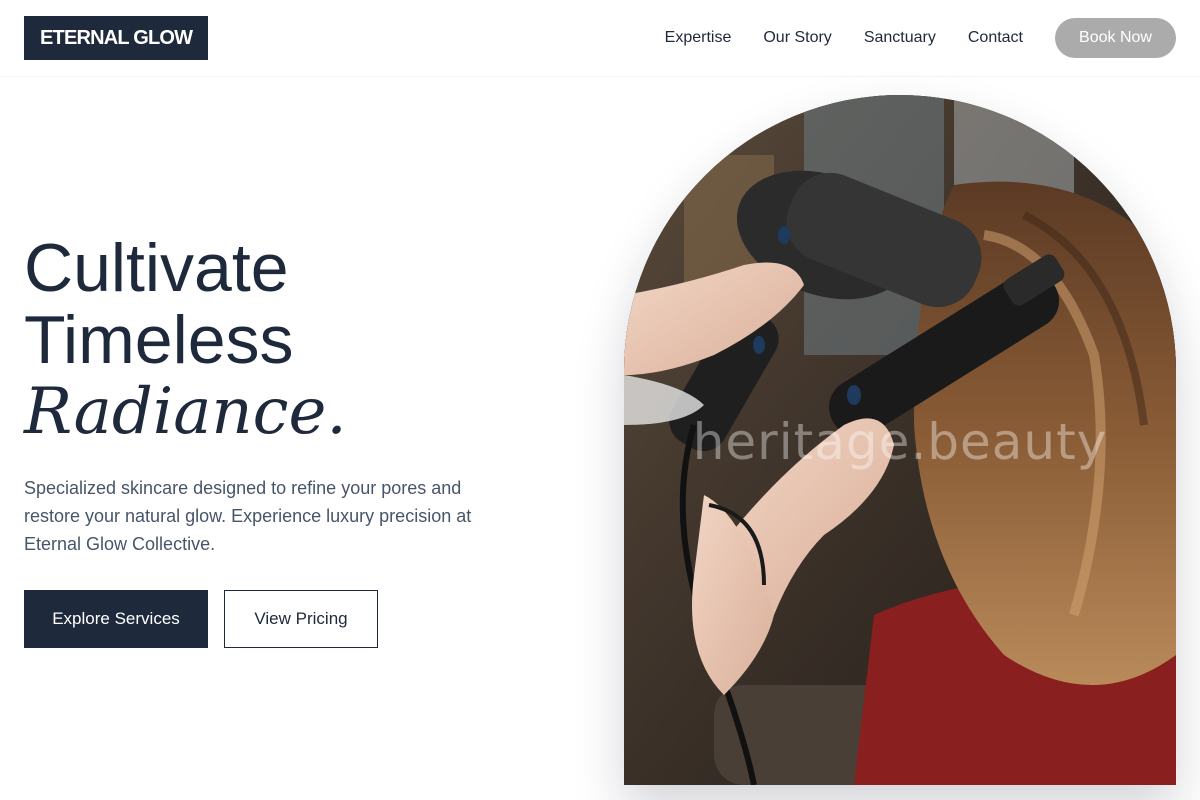 The image size is (1200, 800). I want to click on nav-link-expertise: Expertise, so click(698, 38).